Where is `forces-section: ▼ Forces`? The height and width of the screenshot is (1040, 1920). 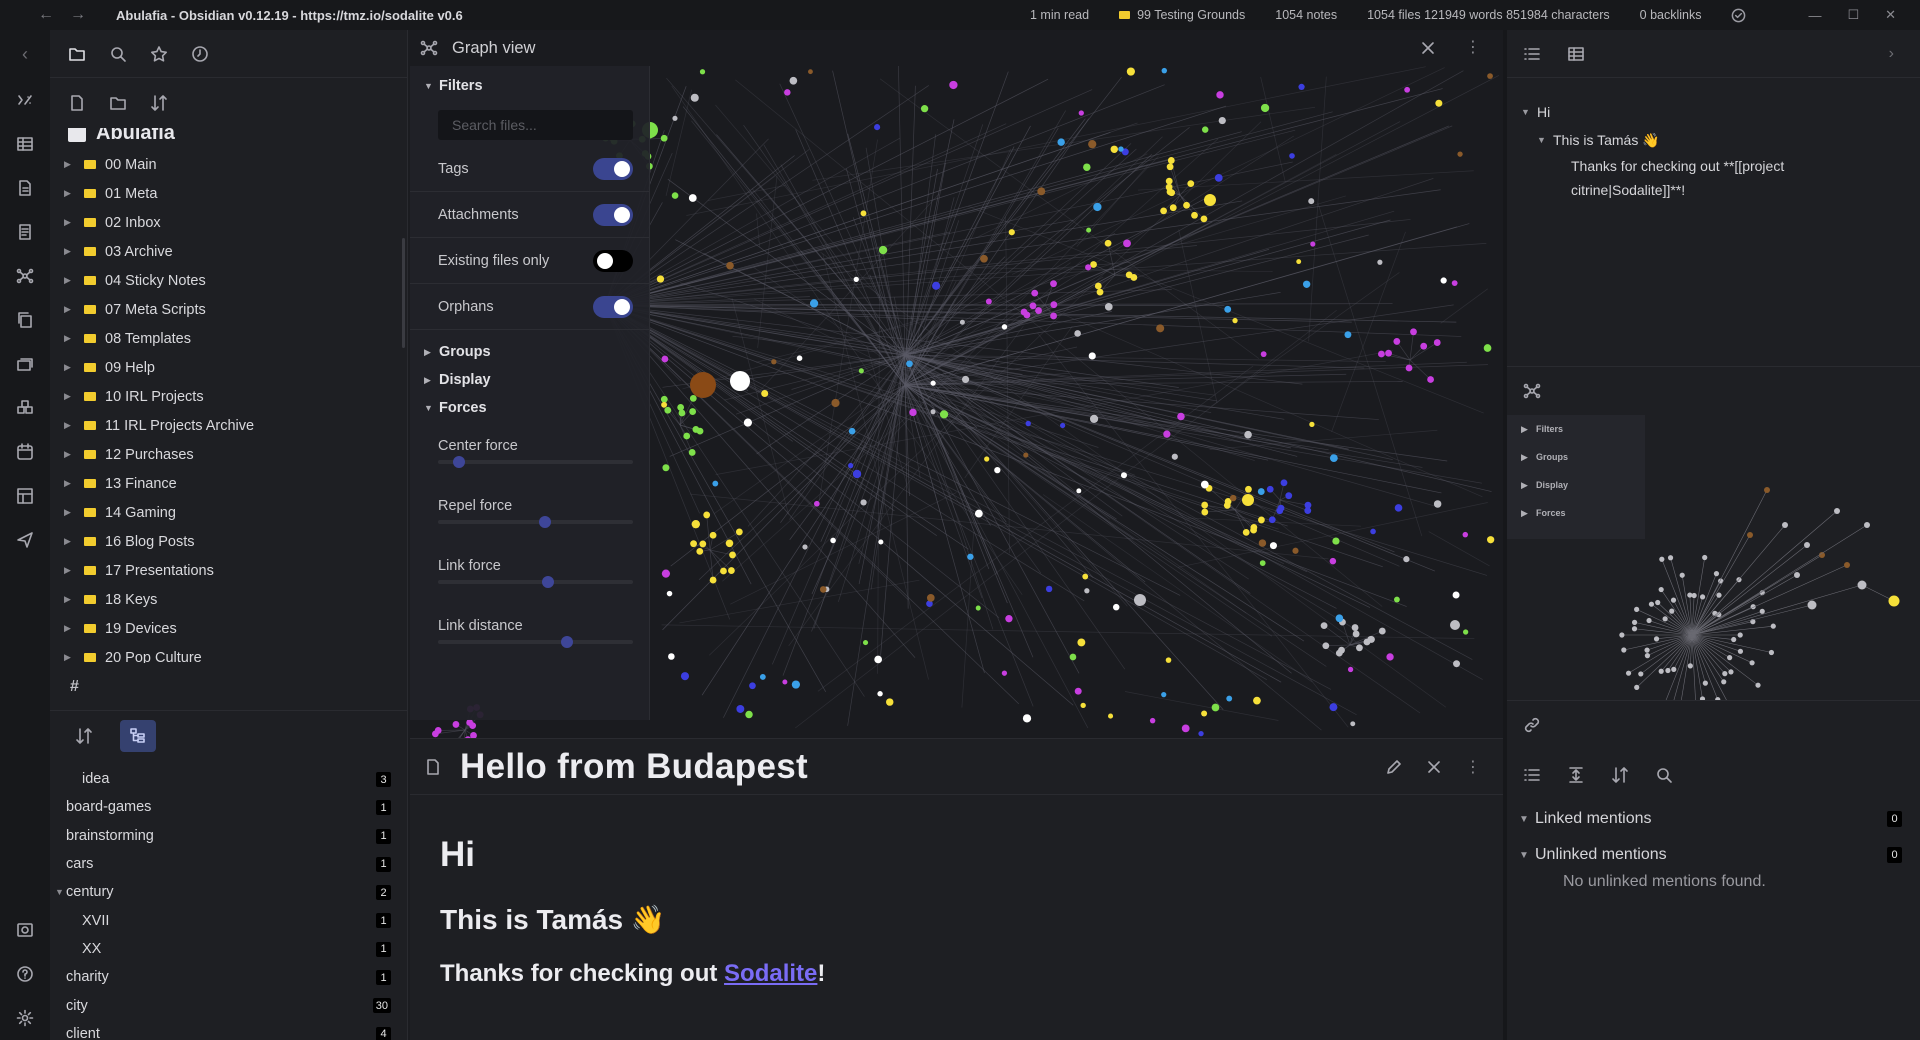 forces-section: ▼ Forces is located at coordinates (529, 408).